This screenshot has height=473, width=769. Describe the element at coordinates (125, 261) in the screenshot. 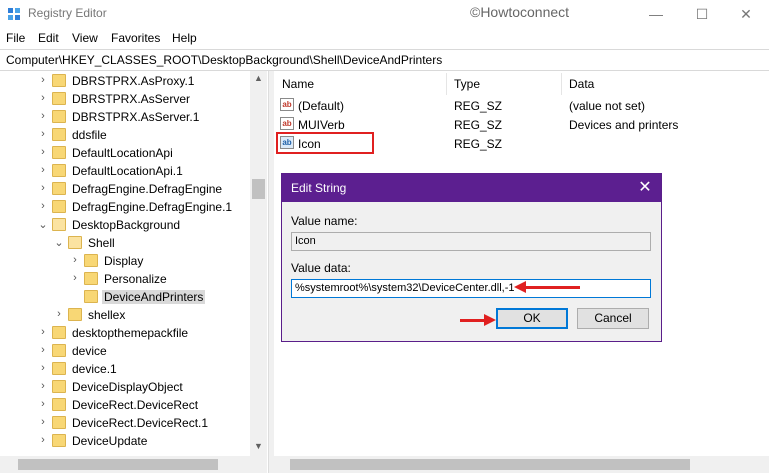

I see `tree-item: › Display` at that location.